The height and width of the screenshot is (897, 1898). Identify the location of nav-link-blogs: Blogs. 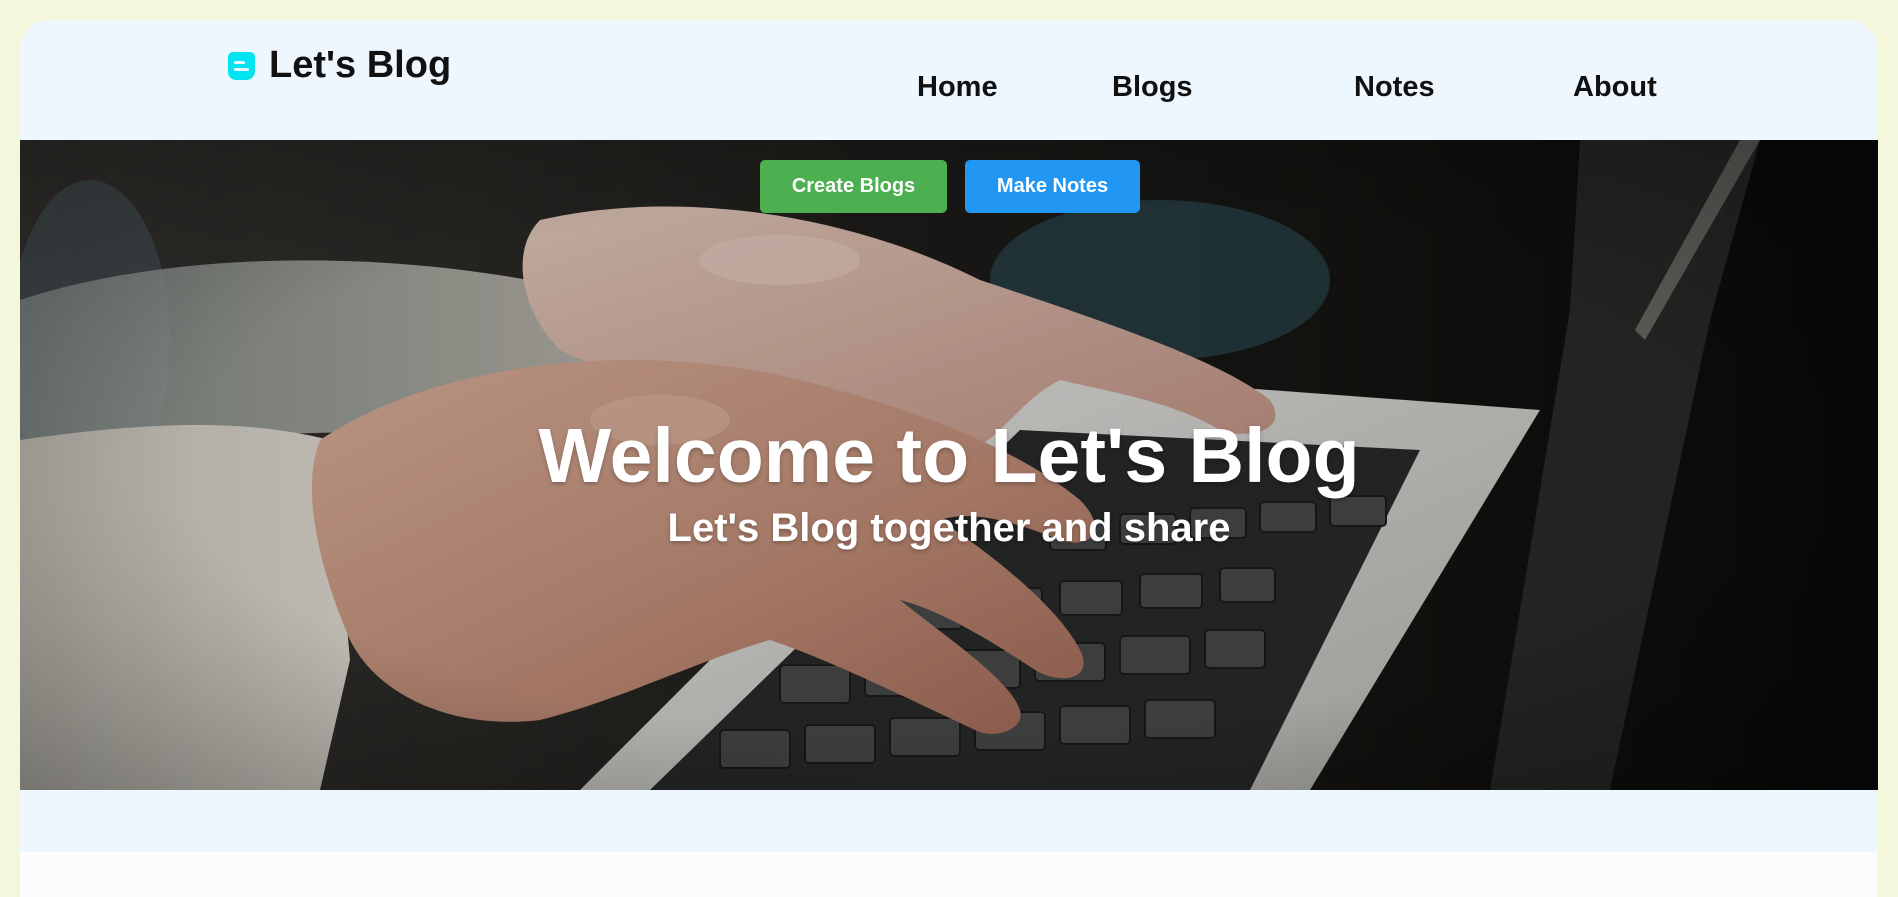
(1152, 87).